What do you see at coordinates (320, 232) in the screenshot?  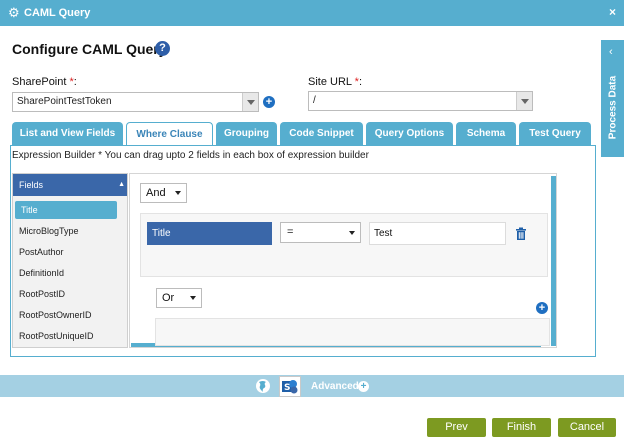 I see `condition-operator-select: =` at bounding box center [320, 232].